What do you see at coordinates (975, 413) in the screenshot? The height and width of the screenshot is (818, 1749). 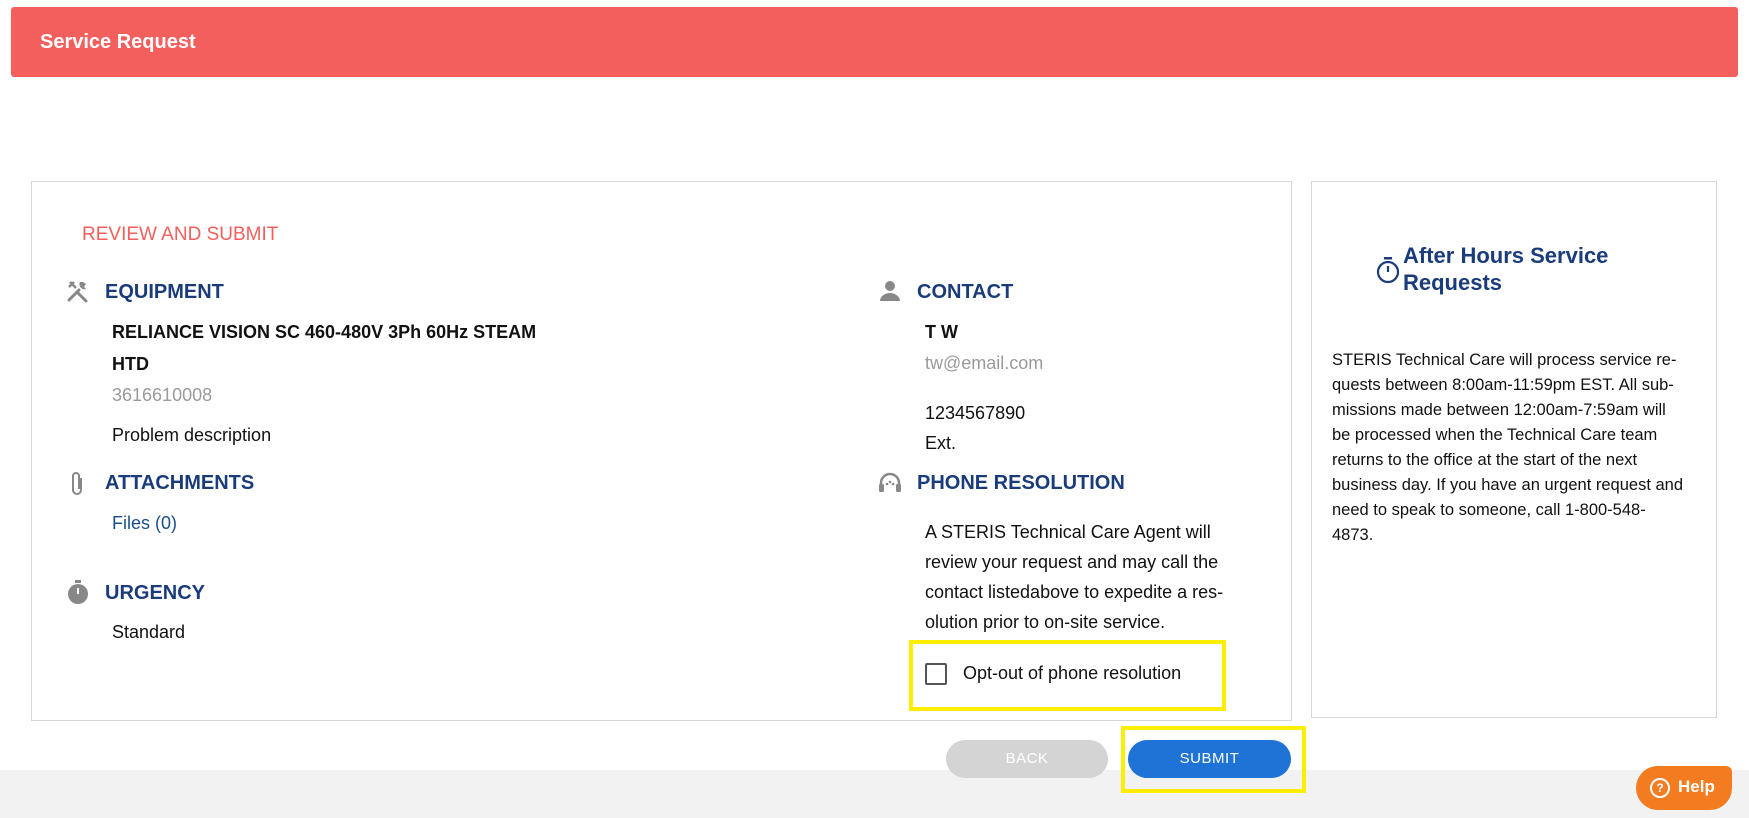 I see `contact-phone: 1234567890` at bounding box center [975, 413].